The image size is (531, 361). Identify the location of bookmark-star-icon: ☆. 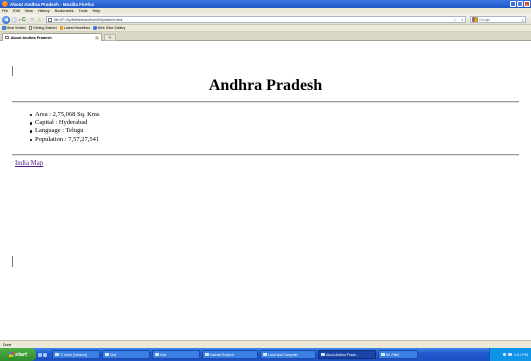
(455, 21).